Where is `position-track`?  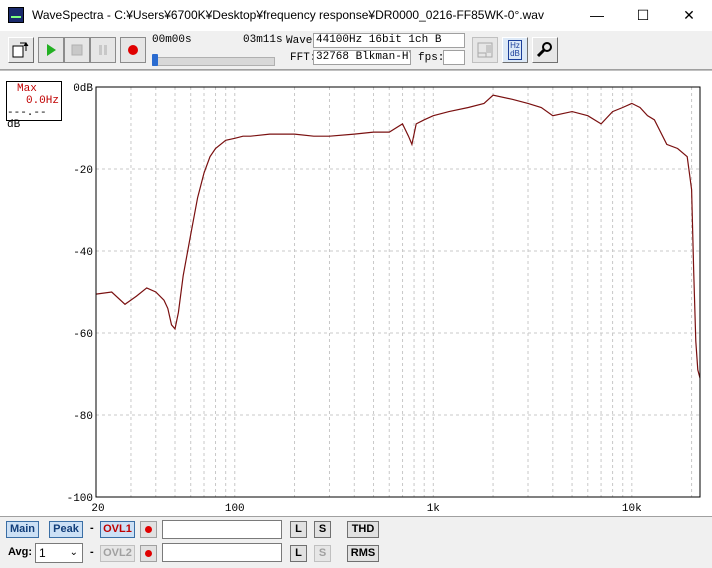 position-track is located at coordinates (213, 61).